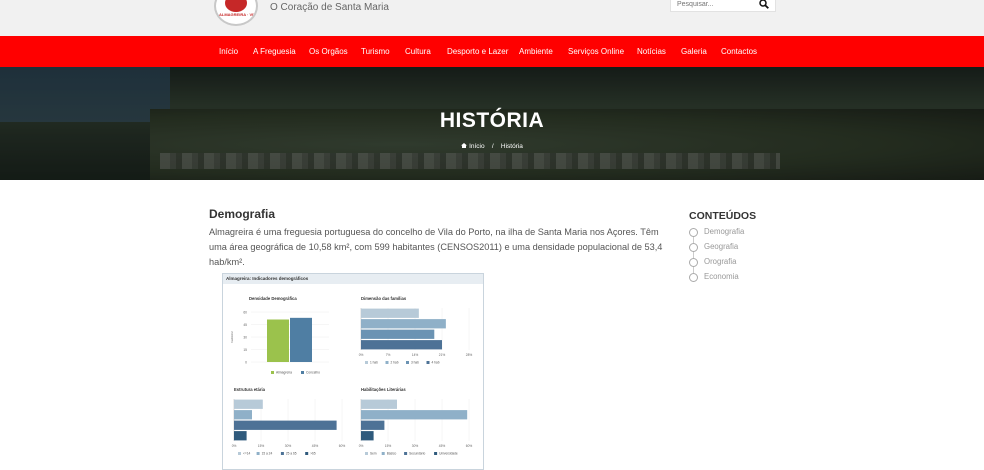 The width and height of the screenshot is (984, 470). What do you see at coordinates (246, 362) in the screenshot?
I see `y-tick-label: 0` at bounding box center [246, 362].